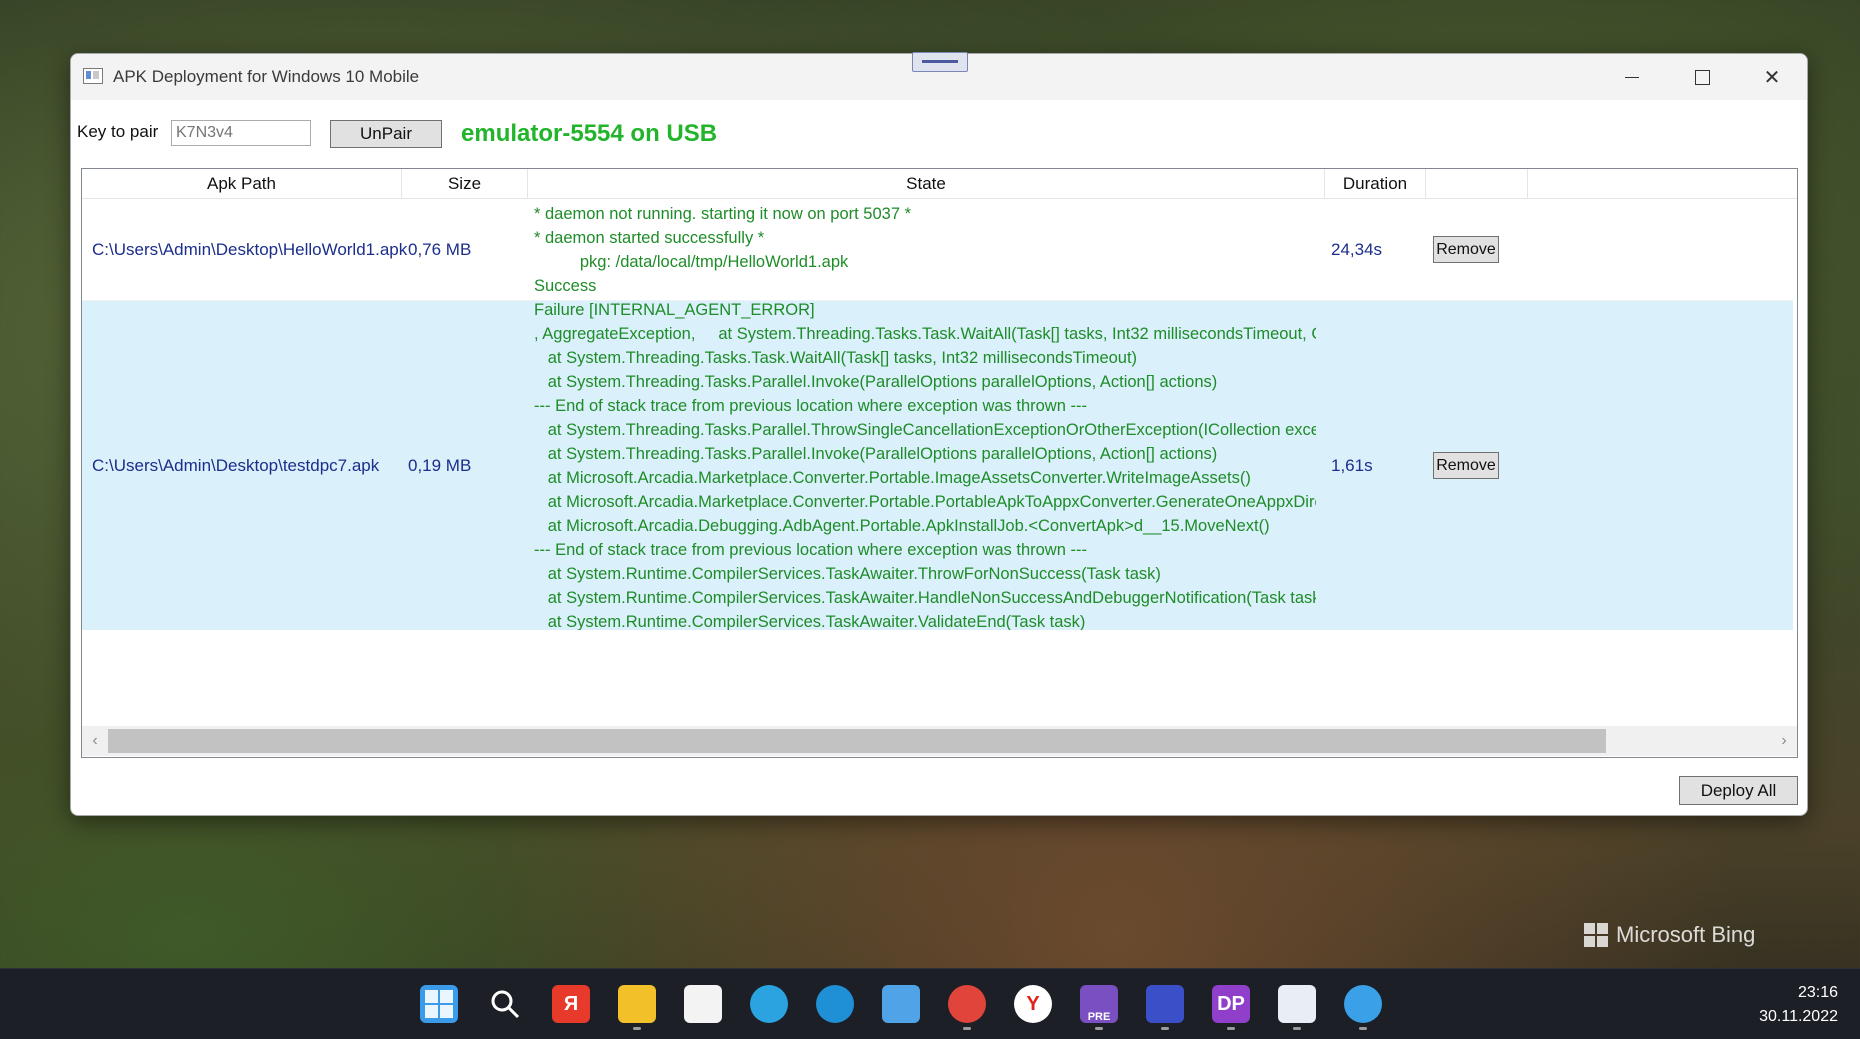 This screenshot has width=1860, height=1039. What do you see at coordinates (440, 249) in the screenshot?
I see `size-cell: 0,76 MB` at bounding box center [440, 249].